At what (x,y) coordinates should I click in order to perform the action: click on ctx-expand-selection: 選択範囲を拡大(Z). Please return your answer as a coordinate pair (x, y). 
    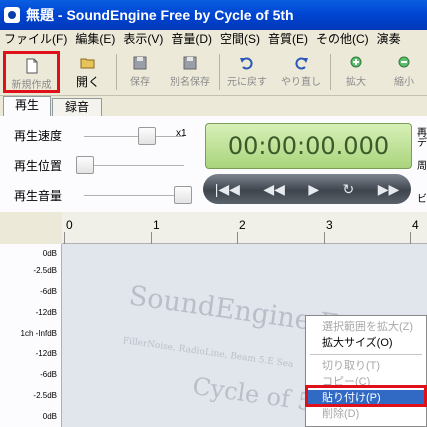
    Looking at the image, I should click on (366, 327).